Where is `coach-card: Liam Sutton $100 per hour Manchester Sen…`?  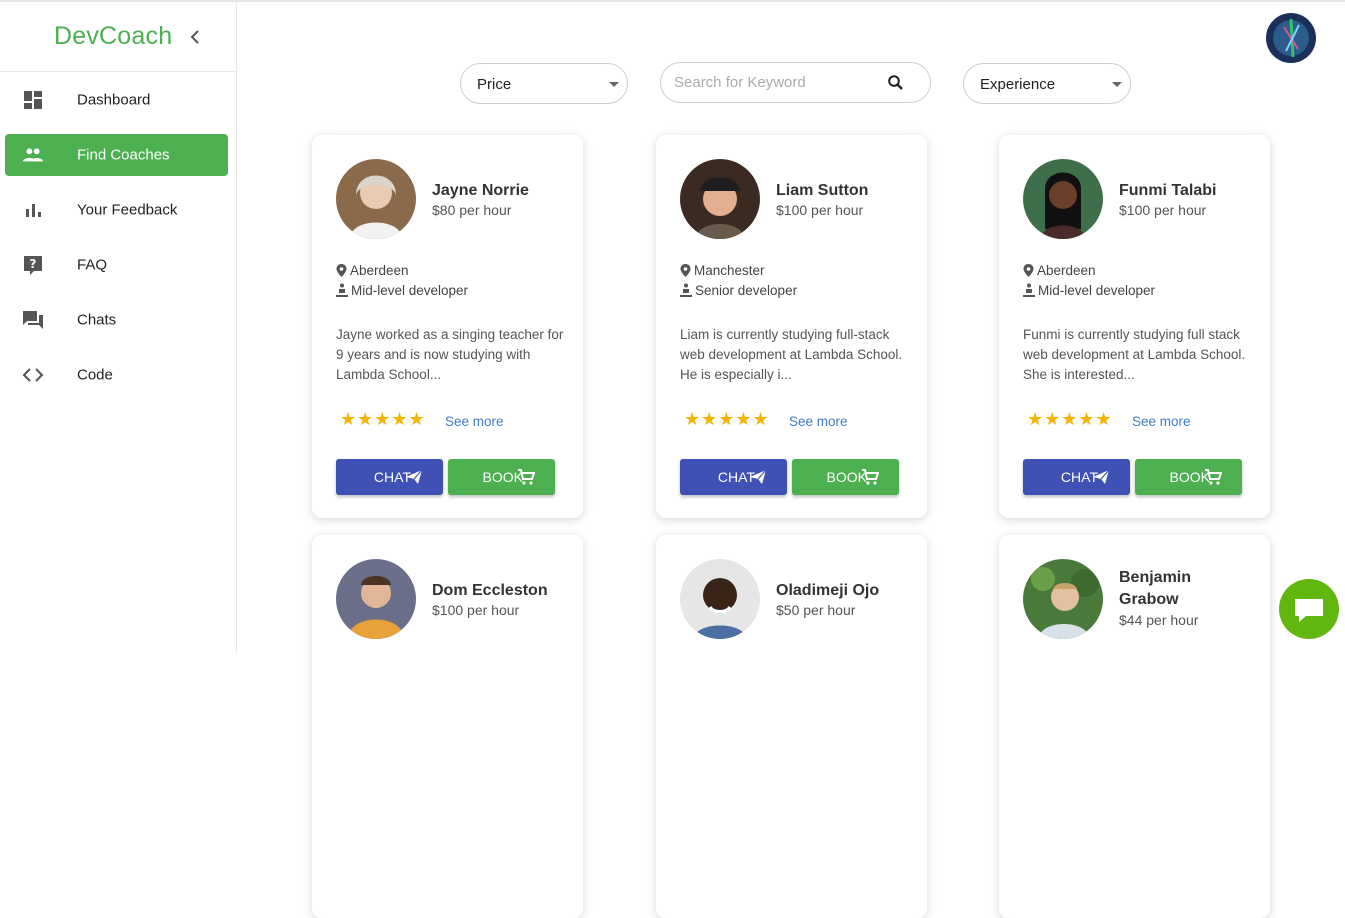
coach-card: Liam Sutton $100 per hour Manchester Sen… is located at coordinates (791, 326).